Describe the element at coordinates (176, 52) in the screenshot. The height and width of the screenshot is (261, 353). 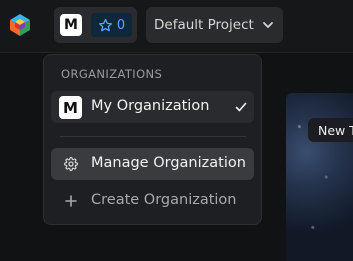
I see `header-divider` at that location.